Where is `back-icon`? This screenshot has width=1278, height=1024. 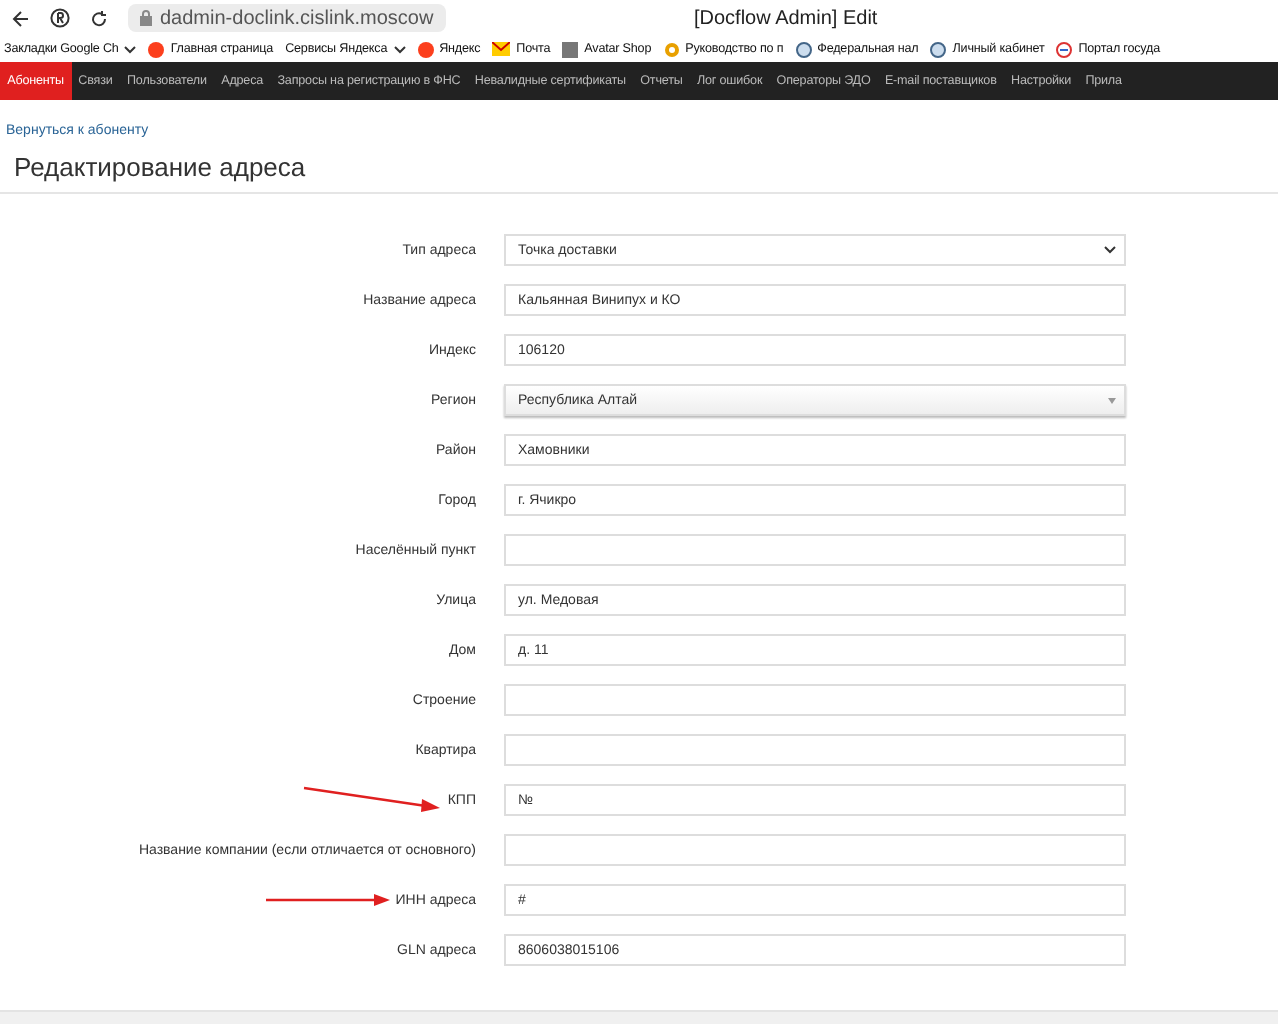 back-icon is located at coordinates (21, 18).